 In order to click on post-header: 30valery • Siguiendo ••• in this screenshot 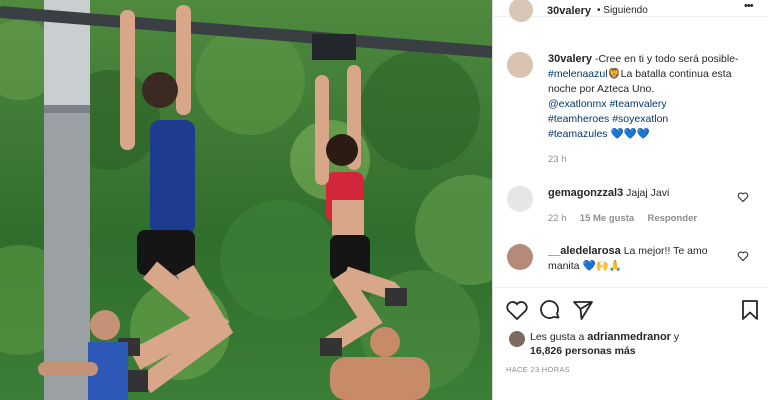, I will do `click(630, 11)`.